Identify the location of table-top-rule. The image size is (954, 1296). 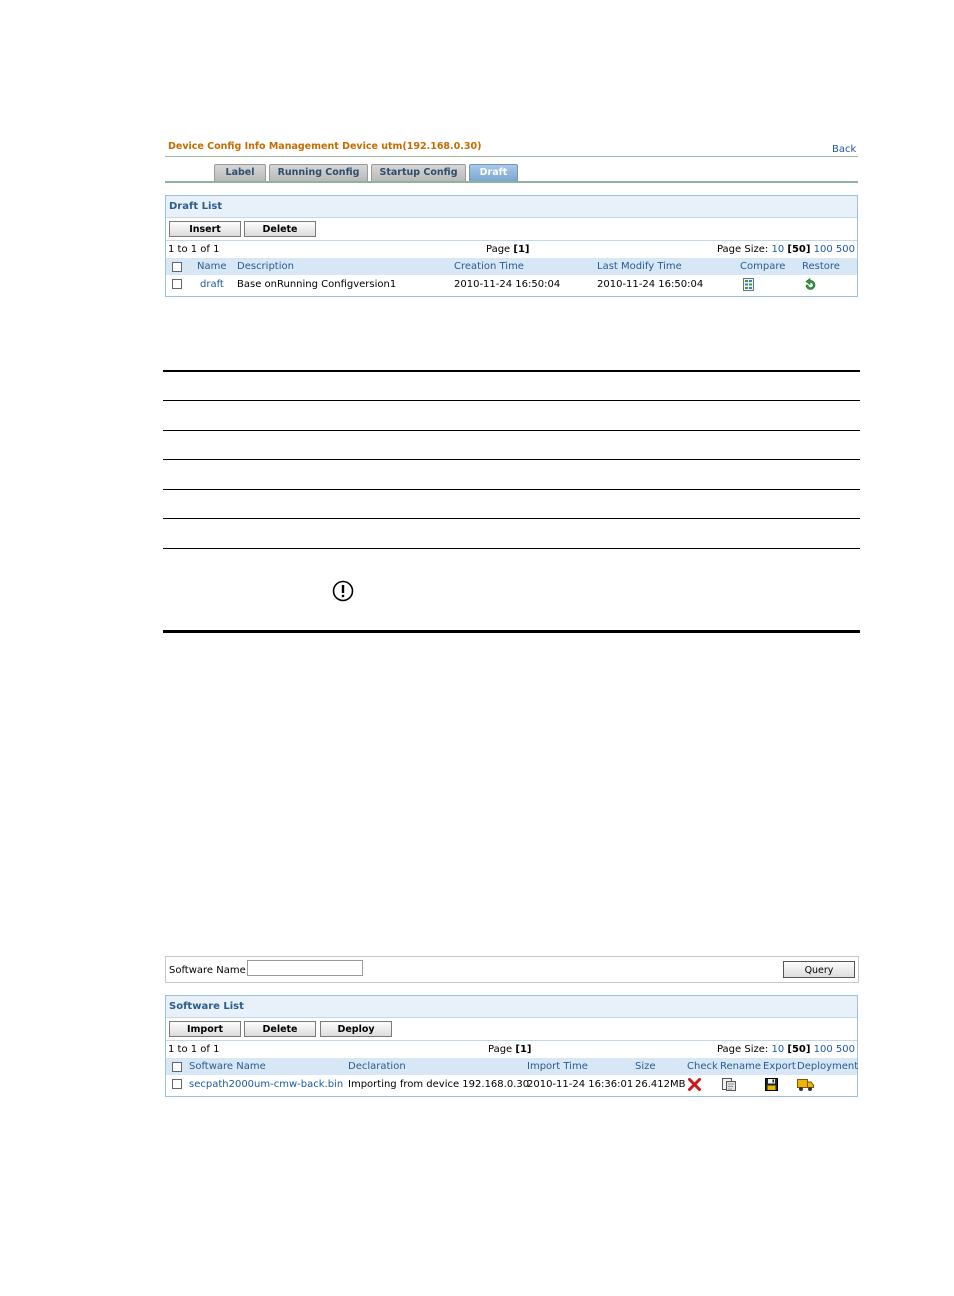
(511, 371).